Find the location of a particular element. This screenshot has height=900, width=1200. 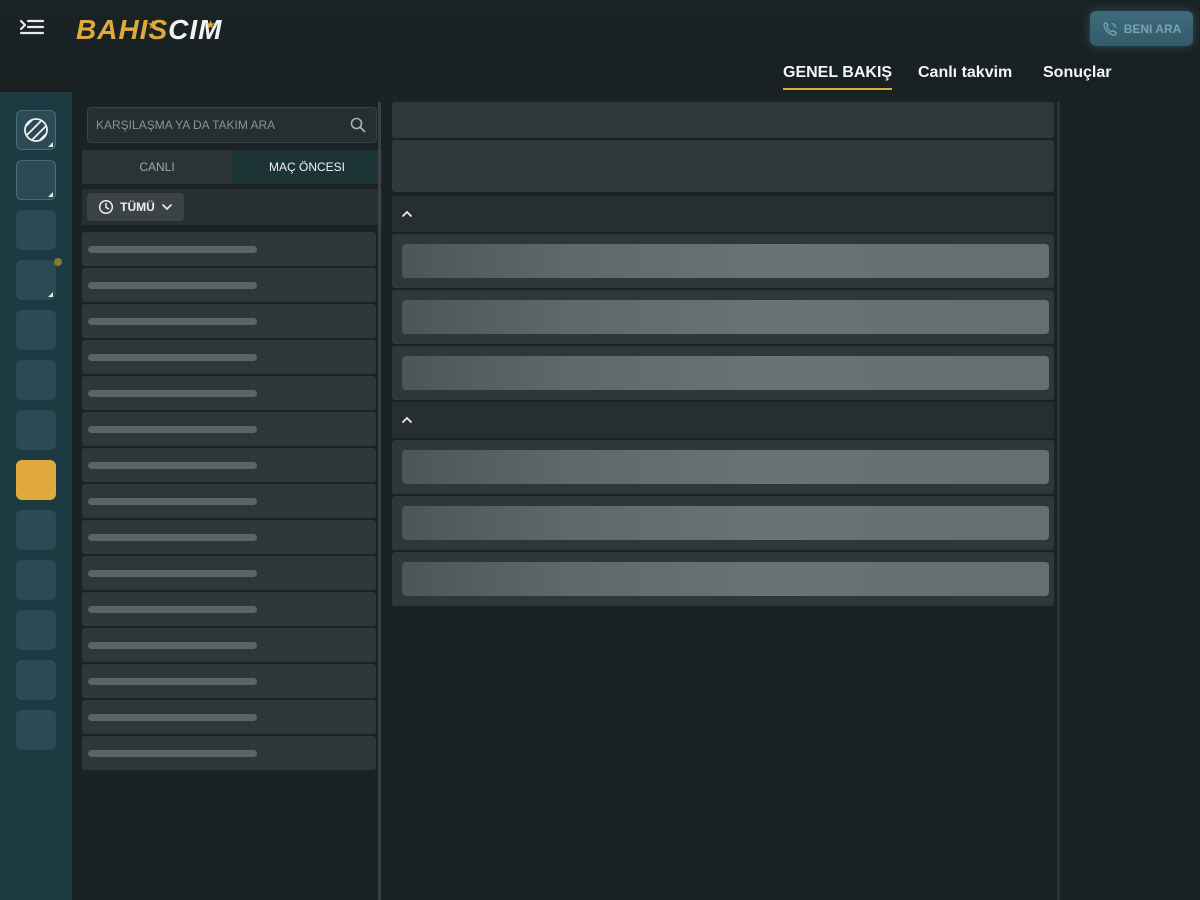

tab-overview: GENEL BAKIŞ is located at coordinates (838, 77).